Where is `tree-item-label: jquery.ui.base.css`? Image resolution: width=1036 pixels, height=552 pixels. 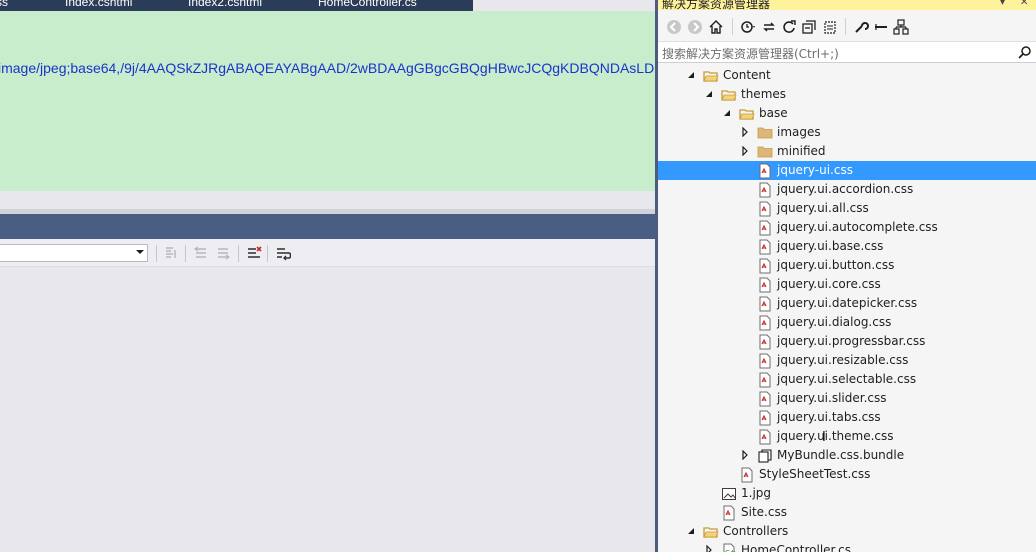
tree-item-label: jquery.ui.base.css is located at coordinates (830, 246).